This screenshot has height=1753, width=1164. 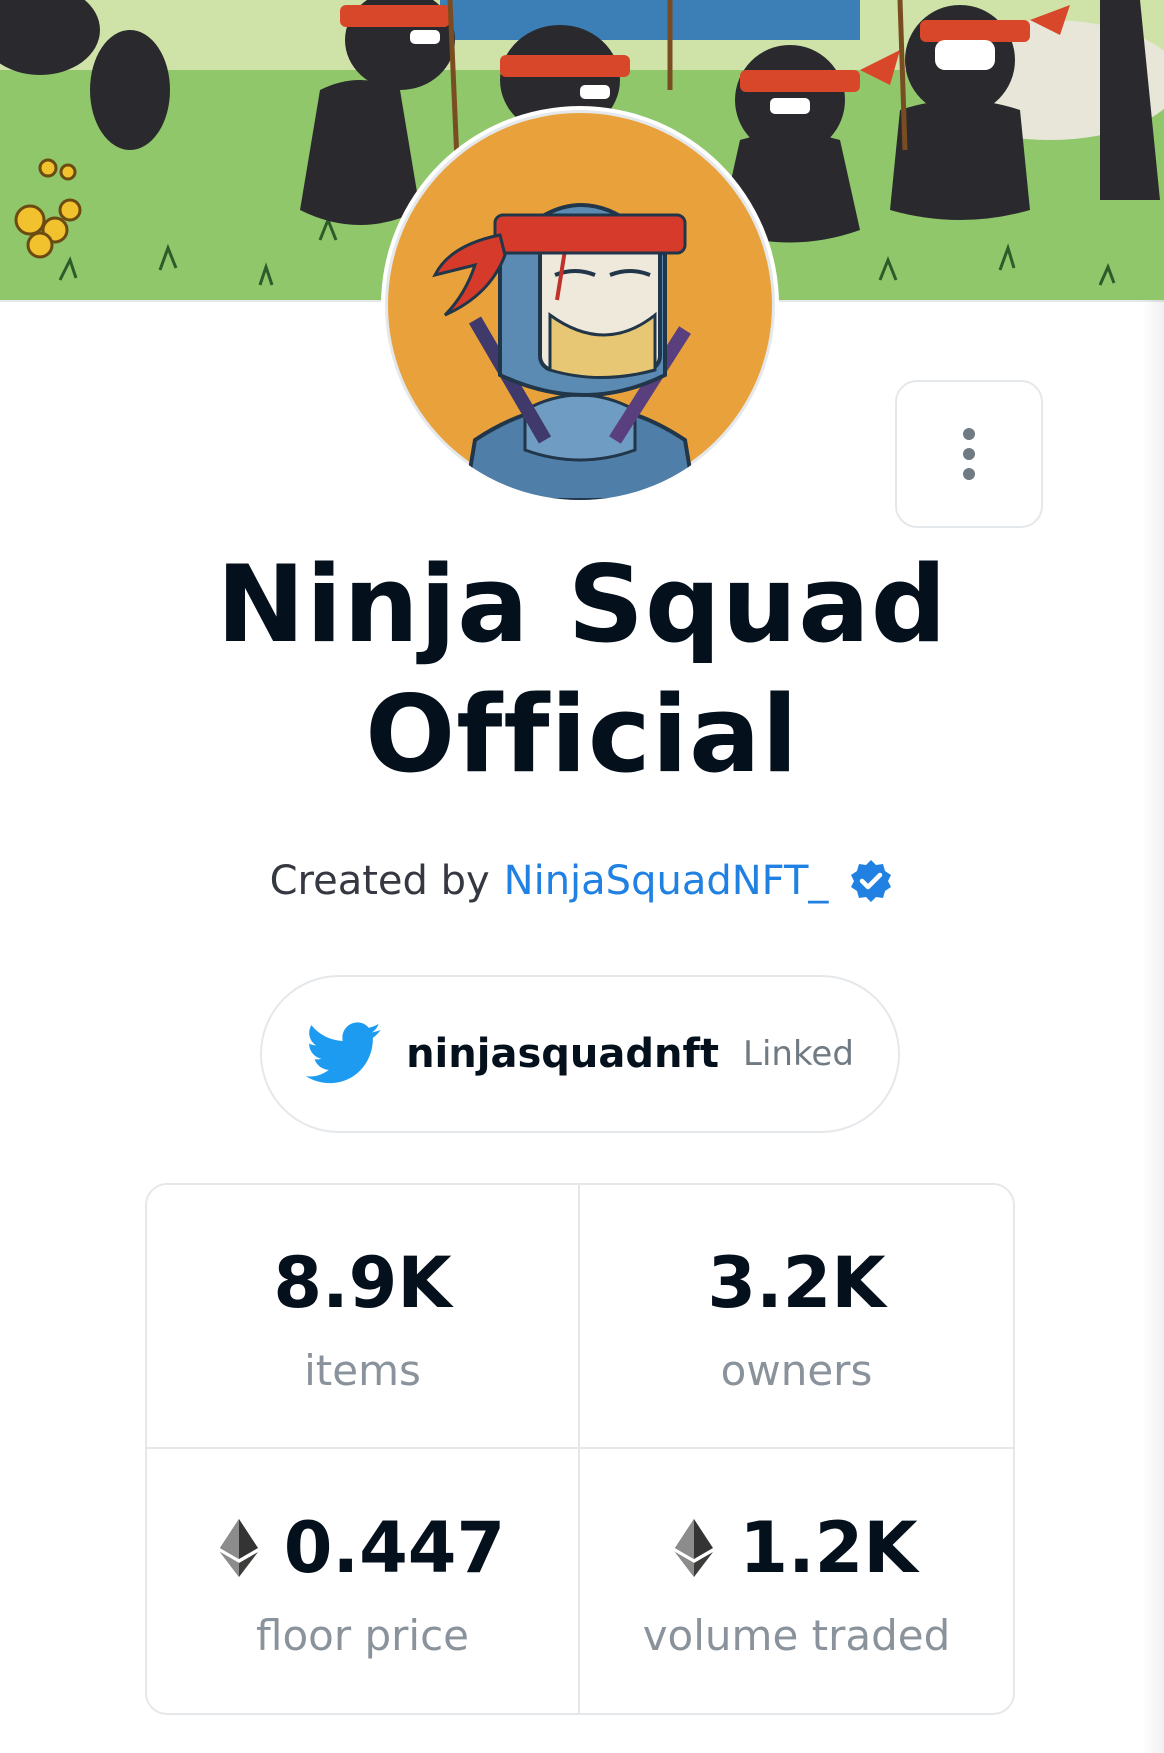 I want to click on stat-value: 1.2K, so click(x=796, y=1548).